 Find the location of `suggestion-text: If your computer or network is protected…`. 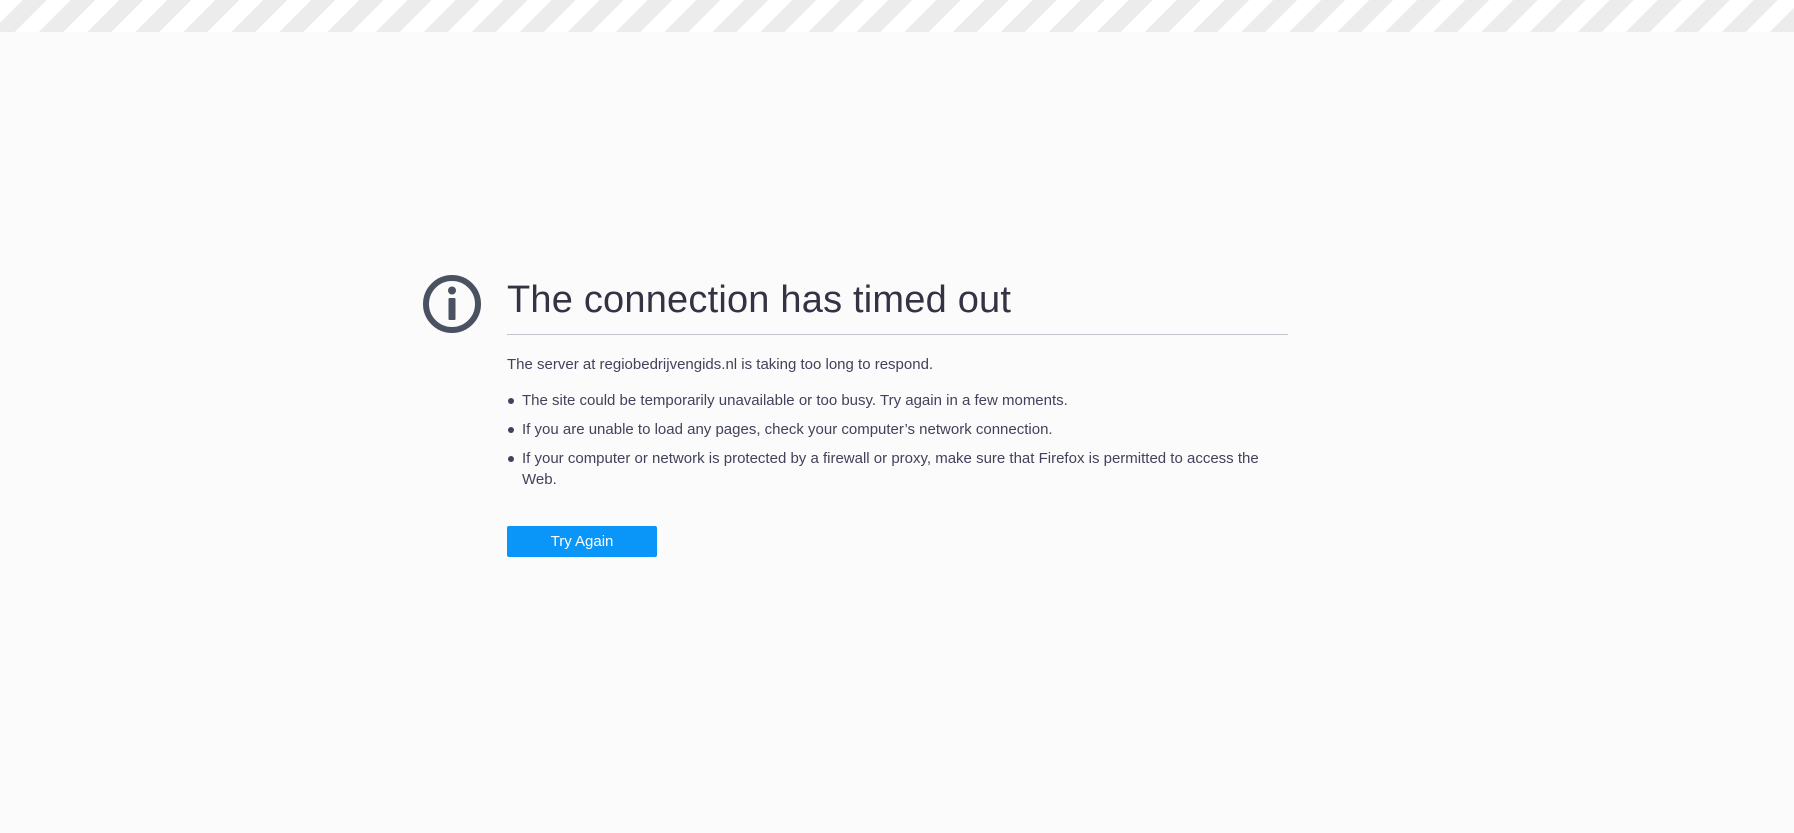

suggestion-text: If your computer or network is protected… is located at coordinates (890, 469).